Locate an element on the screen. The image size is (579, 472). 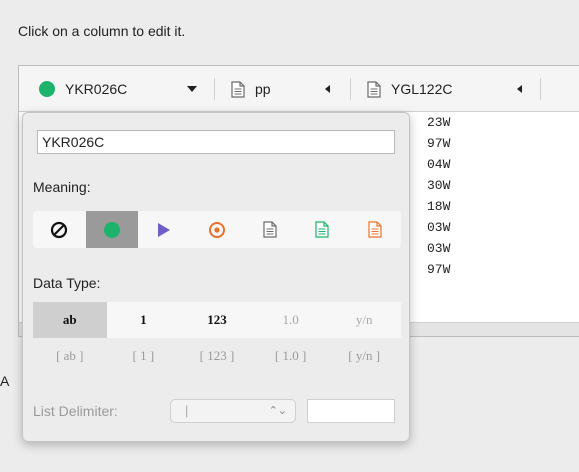
column-header-ykr026c: YKR026C is located at coordinates (117, 89).